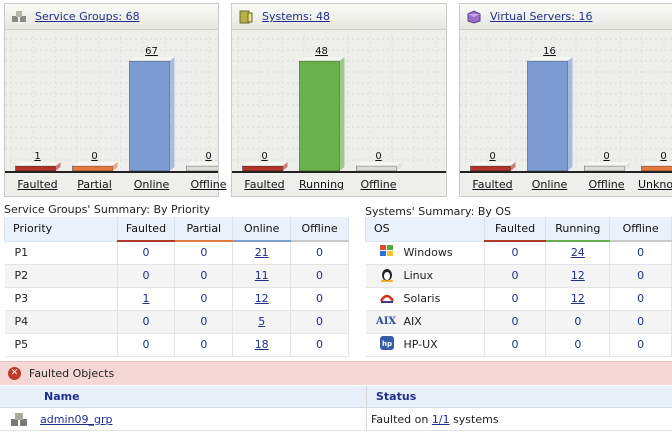  Describe the element at coordinates (640, 229) in the screenshot. I see `col-os-offline: Offline` at that location.